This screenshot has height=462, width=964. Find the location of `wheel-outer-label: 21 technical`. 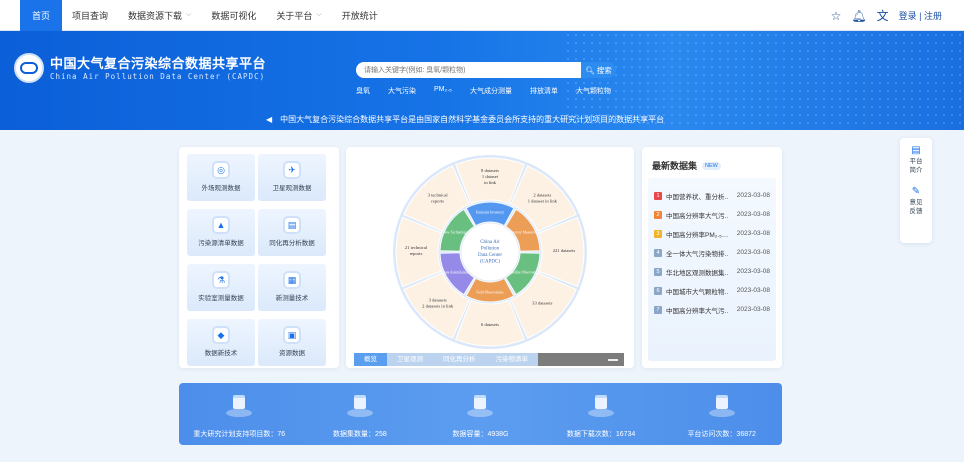

wheel-outer-label: 21 technical is located at coordinates (416, 247).